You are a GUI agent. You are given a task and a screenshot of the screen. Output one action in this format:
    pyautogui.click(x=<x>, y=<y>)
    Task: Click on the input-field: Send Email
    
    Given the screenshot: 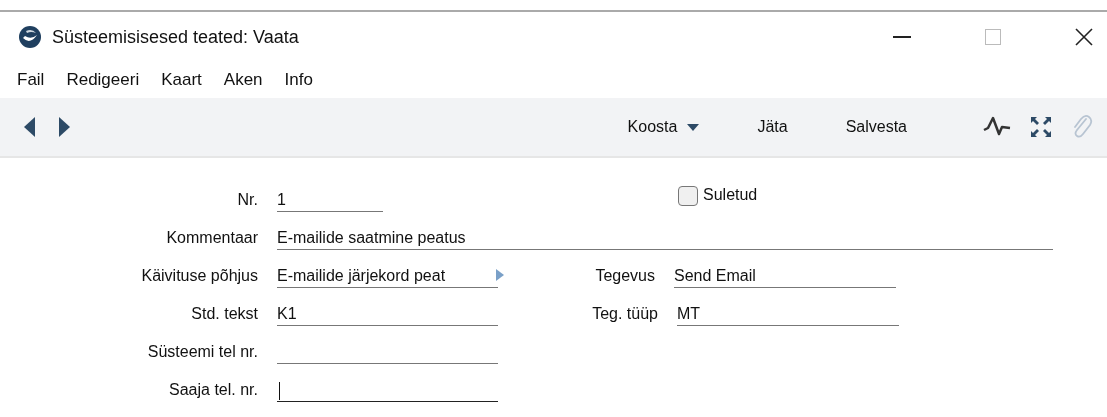 What is the action you would take?
    pyautogui.click(x=785, y=276)
    